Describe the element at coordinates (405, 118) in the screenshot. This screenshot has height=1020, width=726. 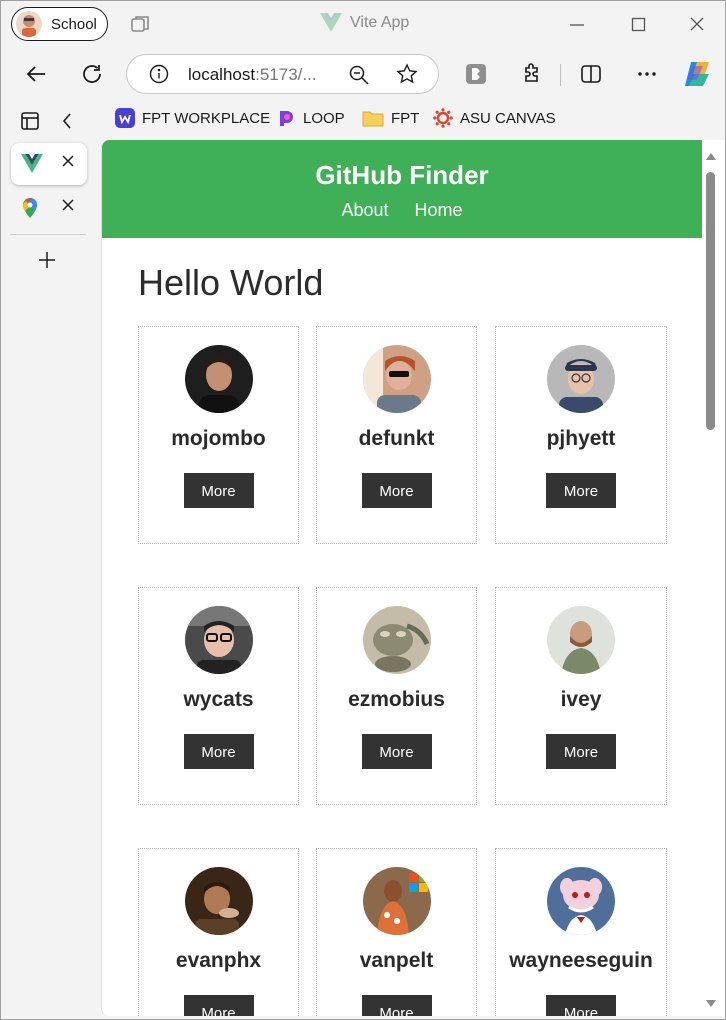
I see `bookmark-label: FPT` at that location.